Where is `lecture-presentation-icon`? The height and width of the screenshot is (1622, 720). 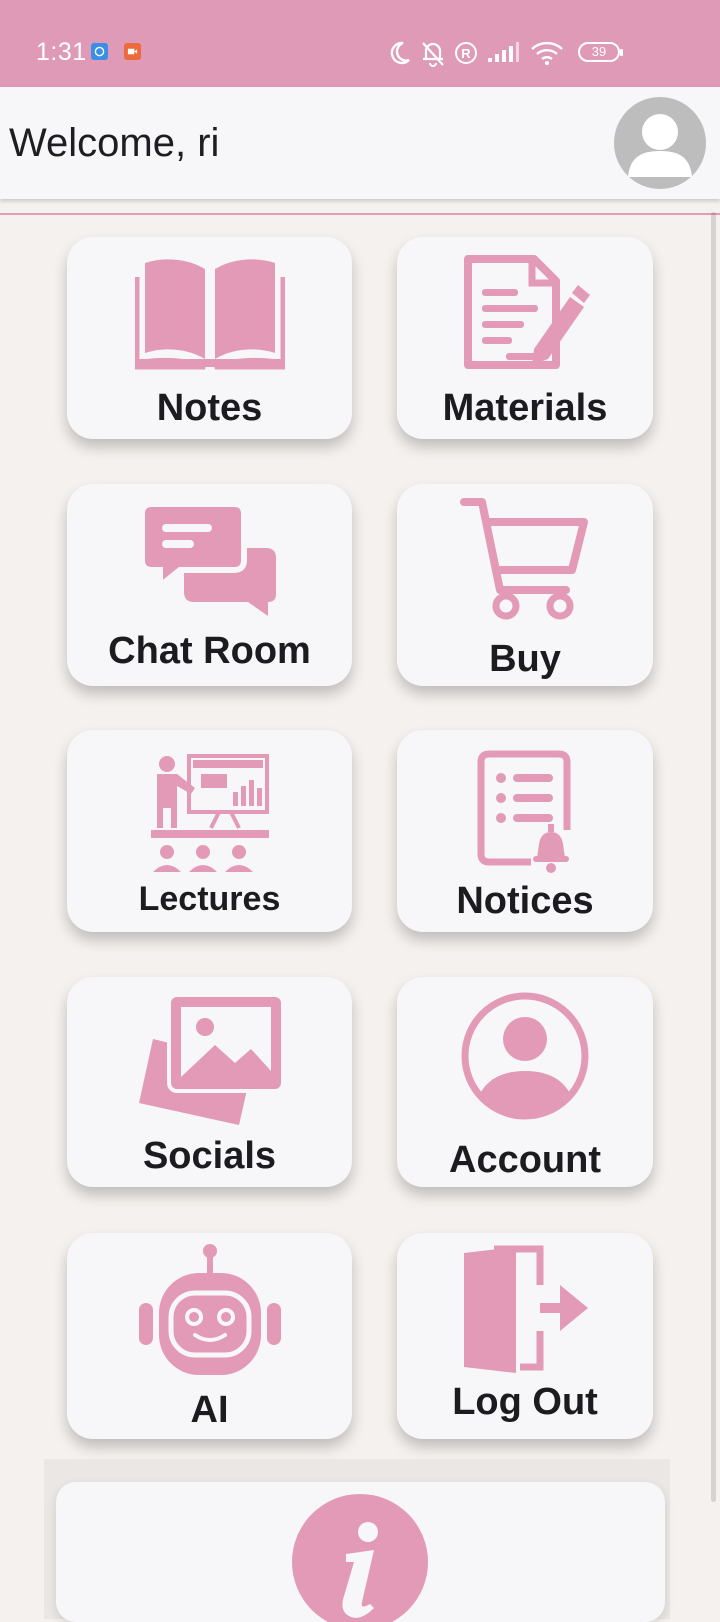
lecture-presentation-icon is located at coordinates (209, 813).